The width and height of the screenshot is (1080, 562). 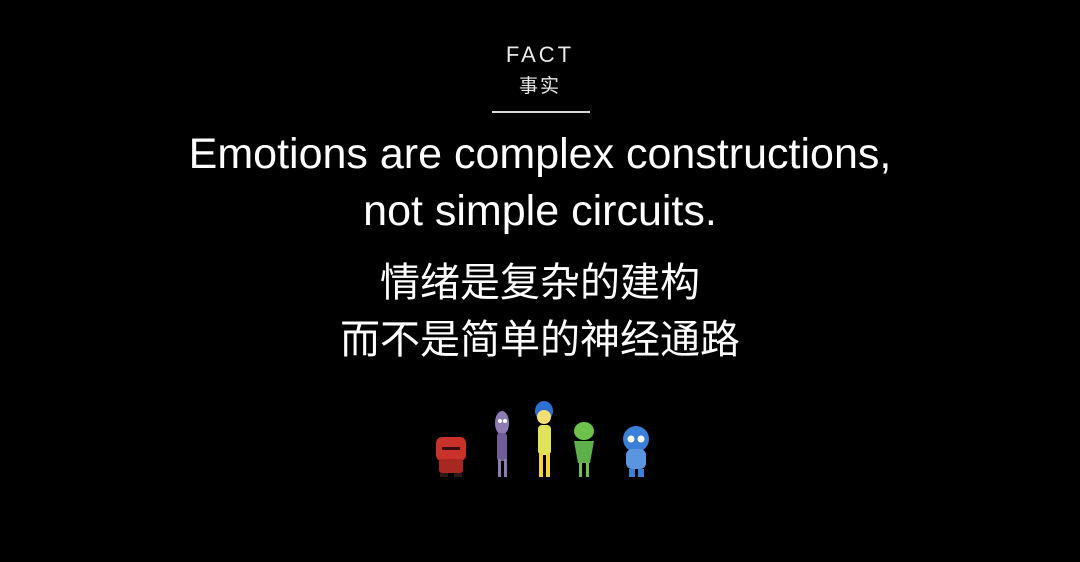 I want to click on section-label-en: FACT, so click(x=540, y=54).